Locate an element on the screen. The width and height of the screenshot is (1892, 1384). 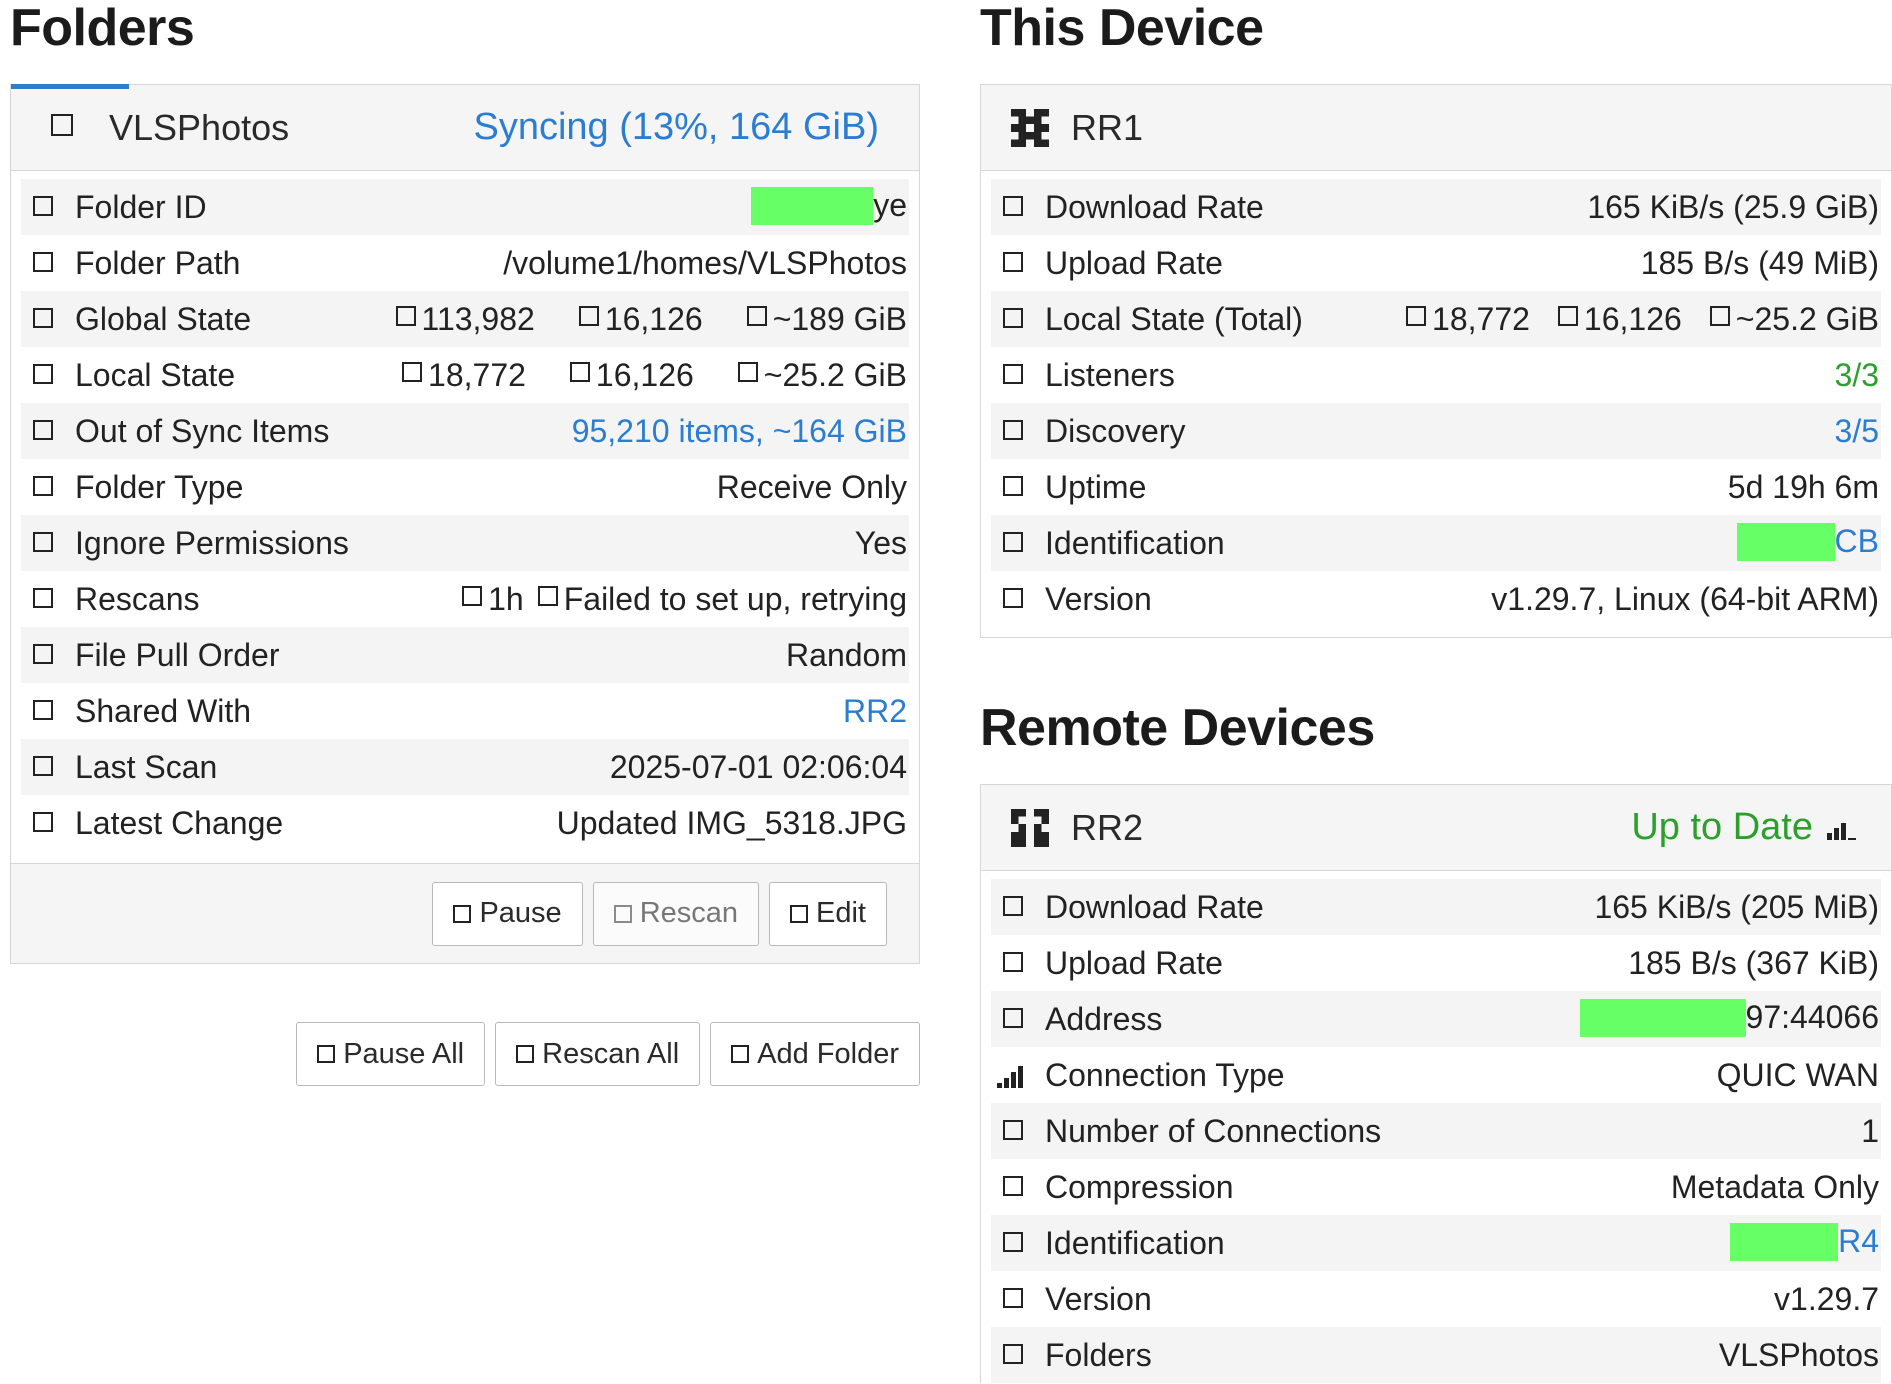
local-files-count: 18,772 is located at coordinates (477, 374).